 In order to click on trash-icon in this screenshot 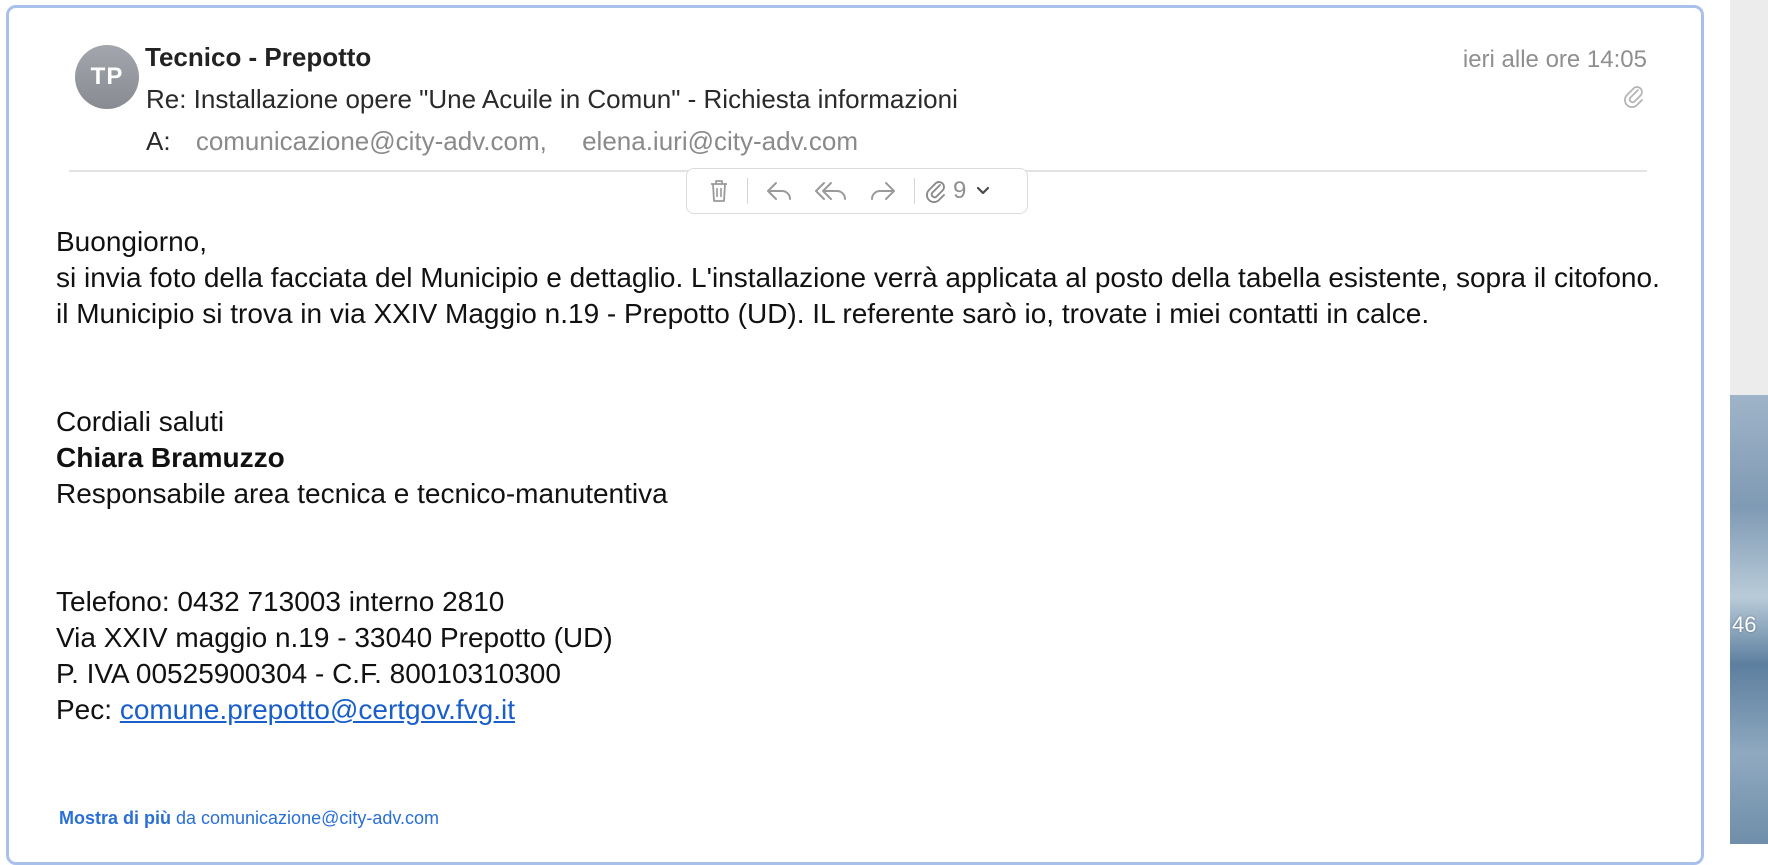, I will do `click(719, 191)`.